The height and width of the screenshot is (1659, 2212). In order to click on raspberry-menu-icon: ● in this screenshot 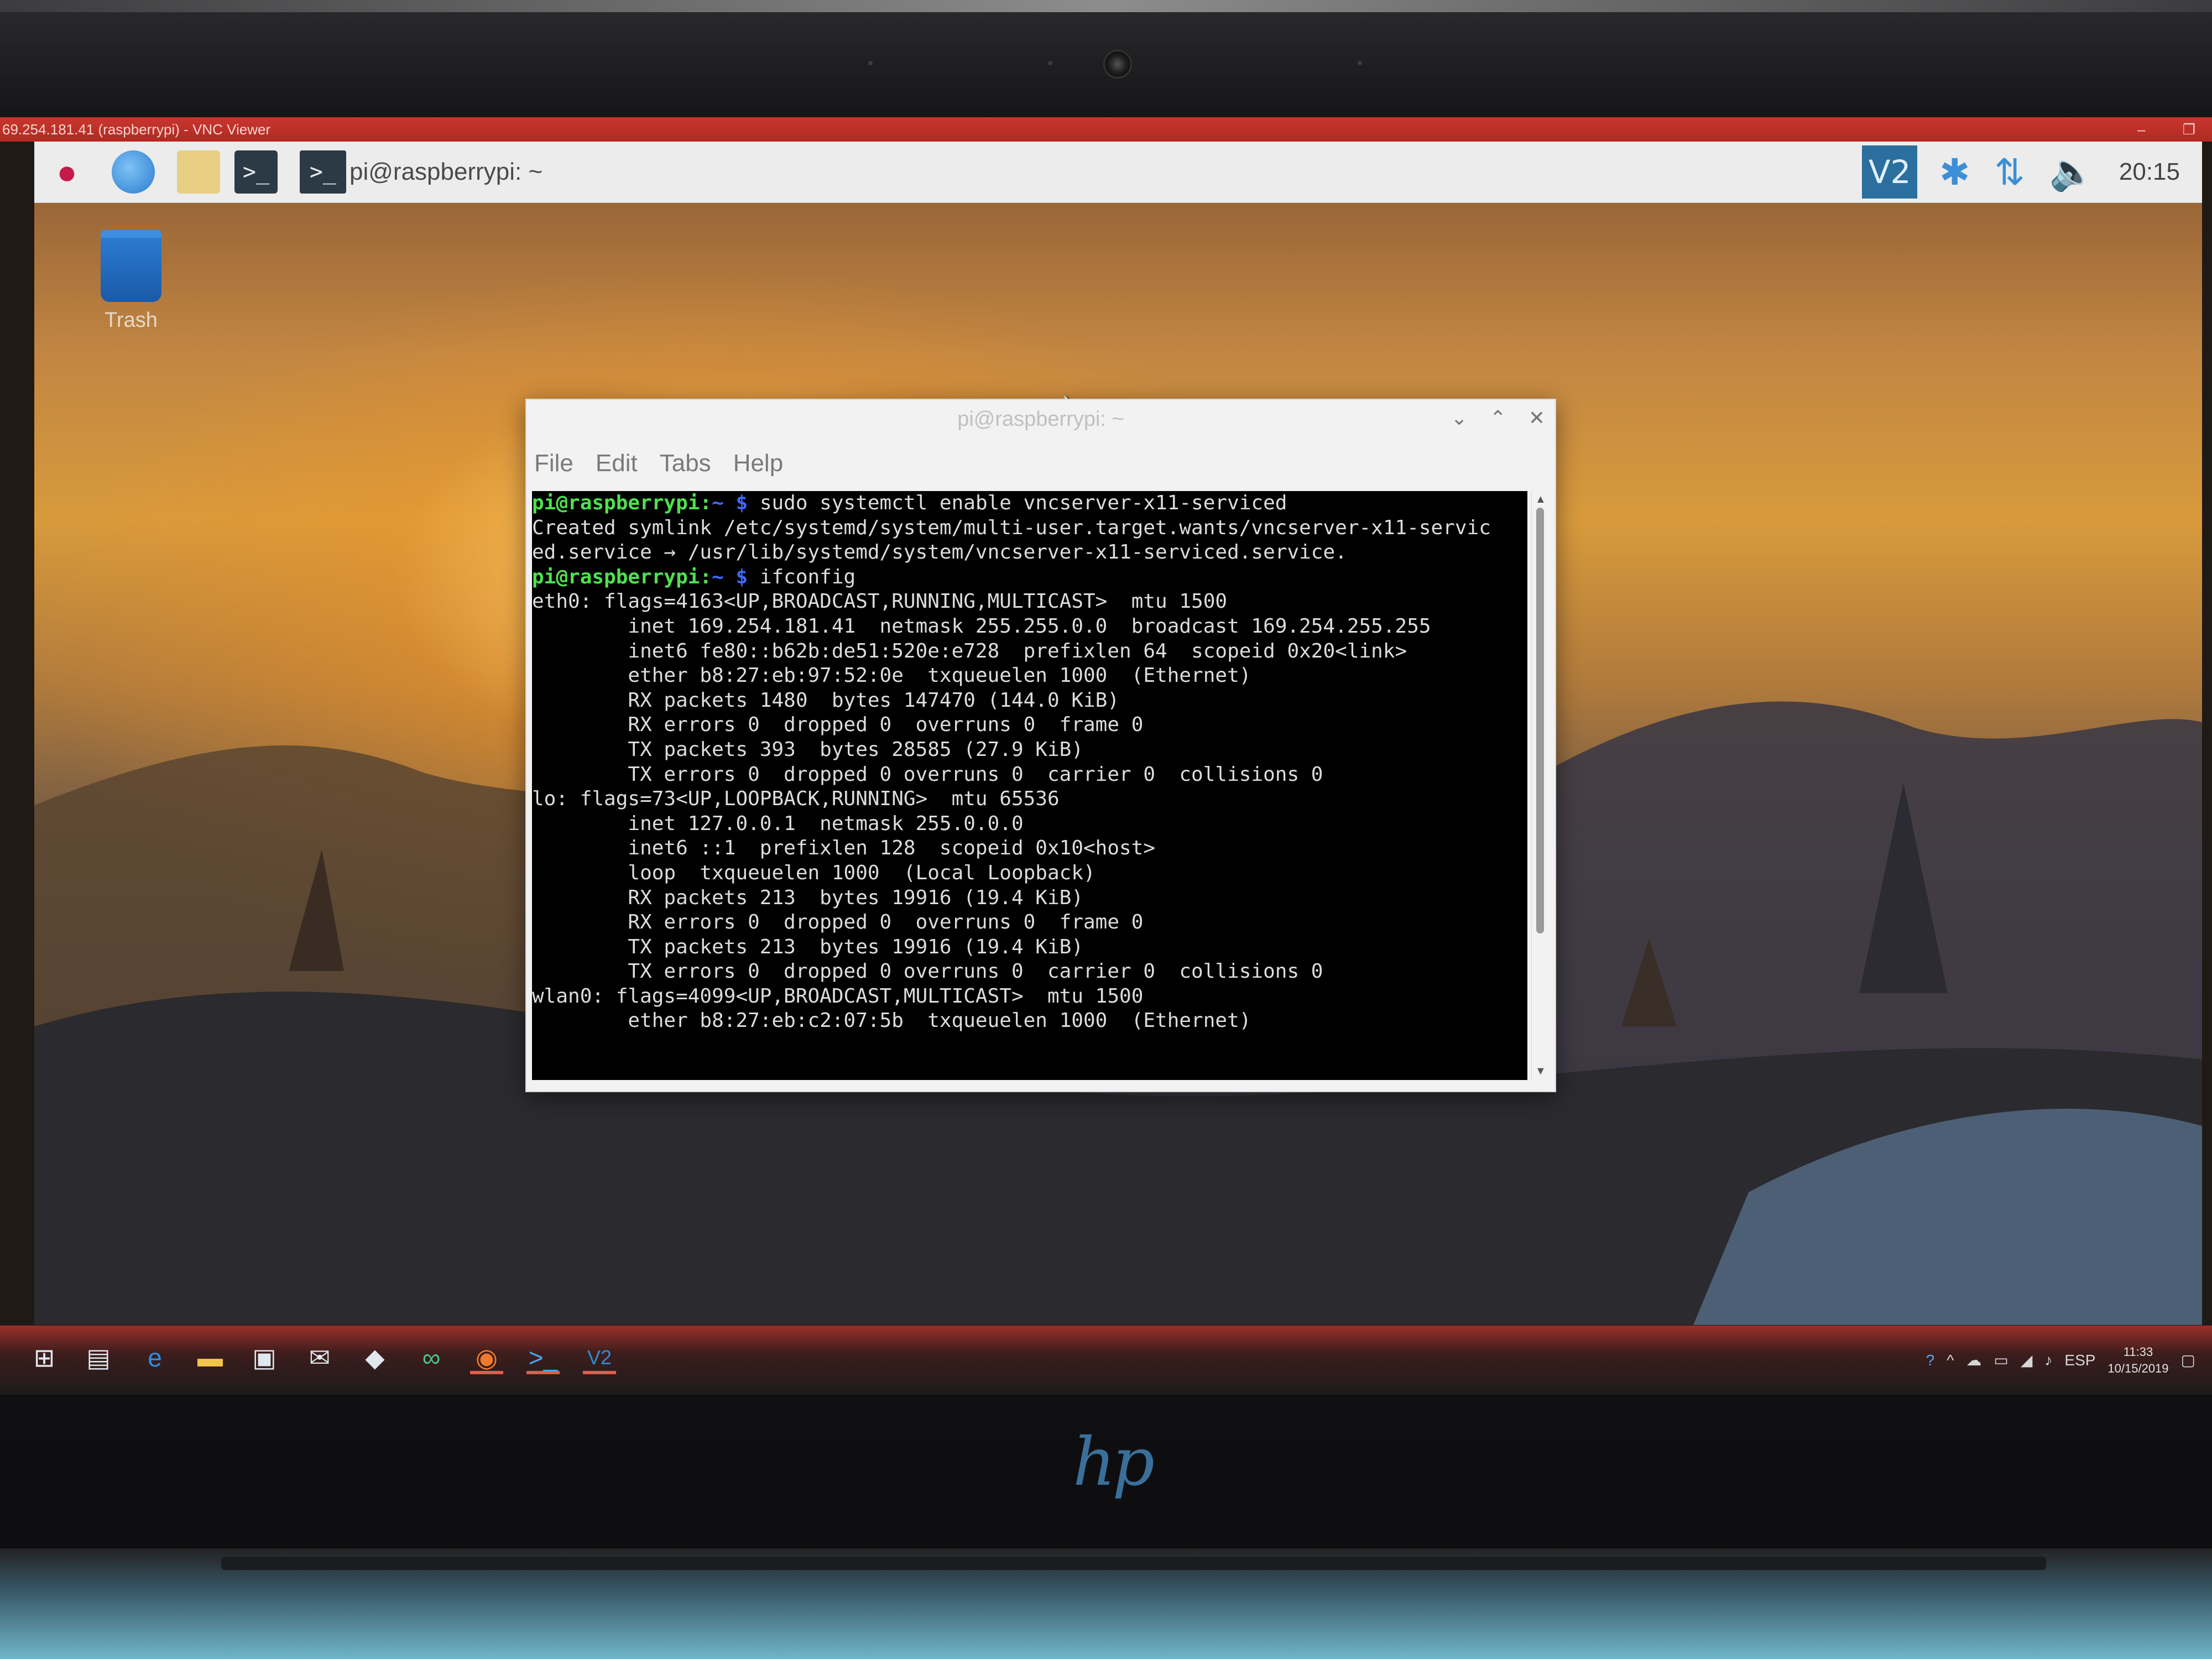, I will do `click(67, 172)`.